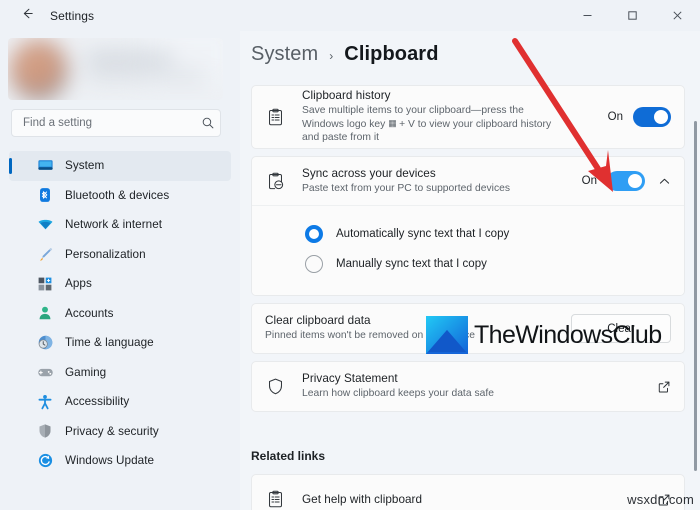 The height and width of the screenshot is (510, 700). I want to click on get-help-text: Get help with clipboard, so click(471, 499).